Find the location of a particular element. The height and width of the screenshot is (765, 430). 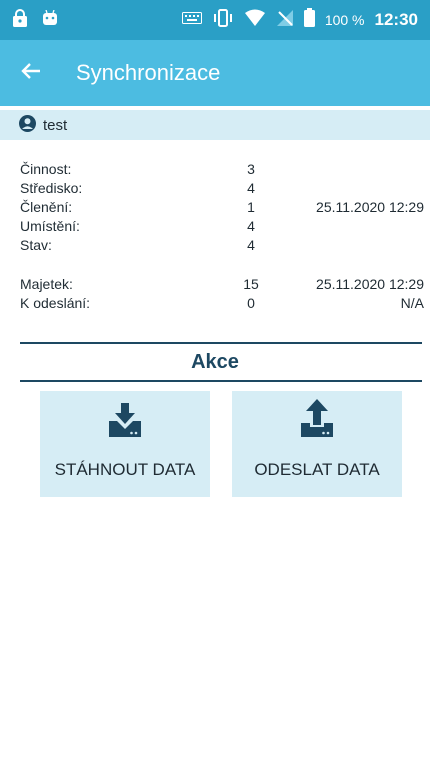

stat-row-umisteni: Umístění: 4 is located at coordinates (222, 227).